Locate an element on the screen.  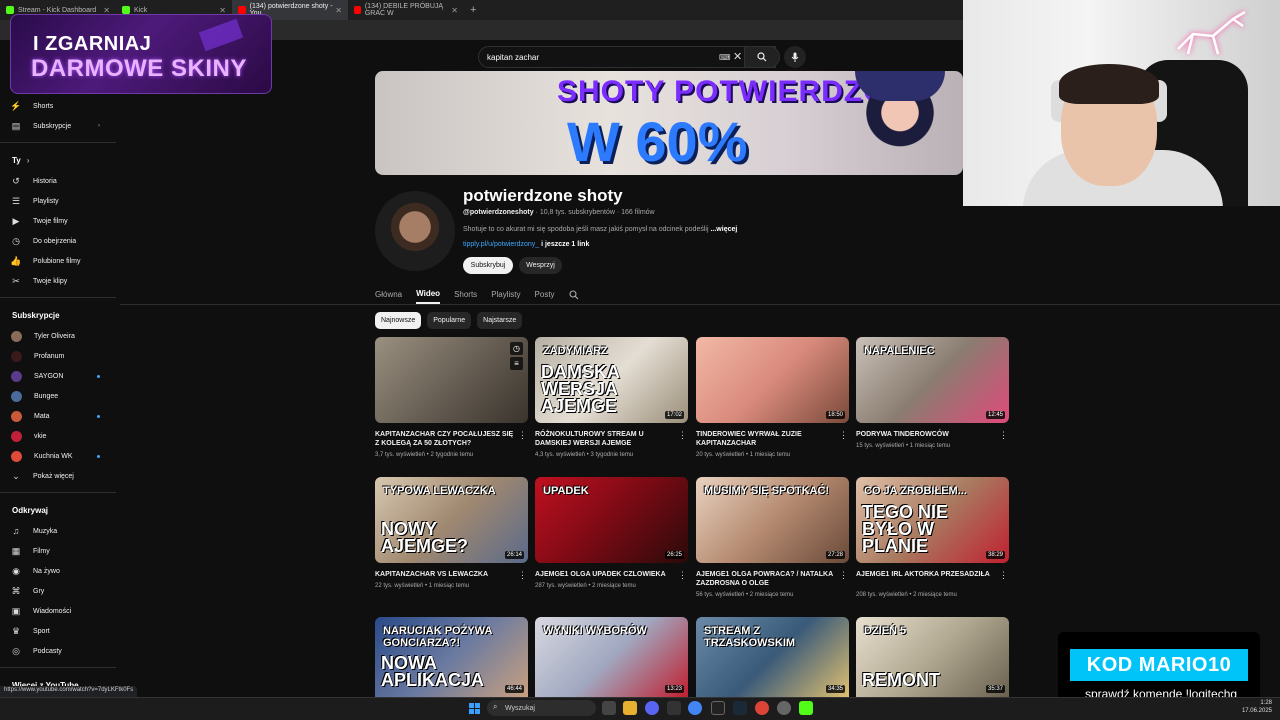
sidebar-item: SAYGON is located at coordinates (58, 376).